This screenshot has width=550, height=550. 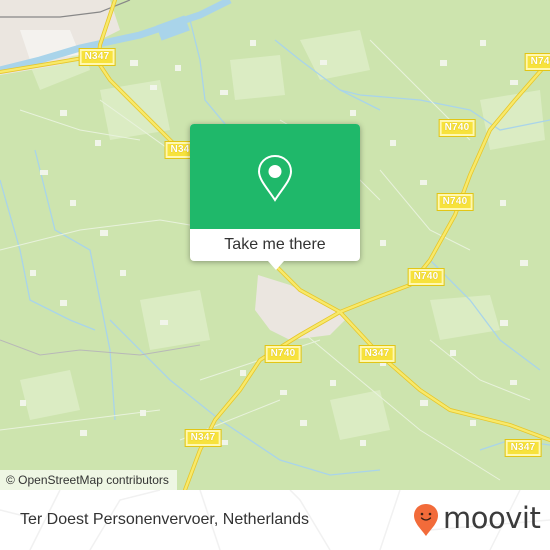 I want to click on moovit-logo-text: moovit, so click(x=492, y=518).